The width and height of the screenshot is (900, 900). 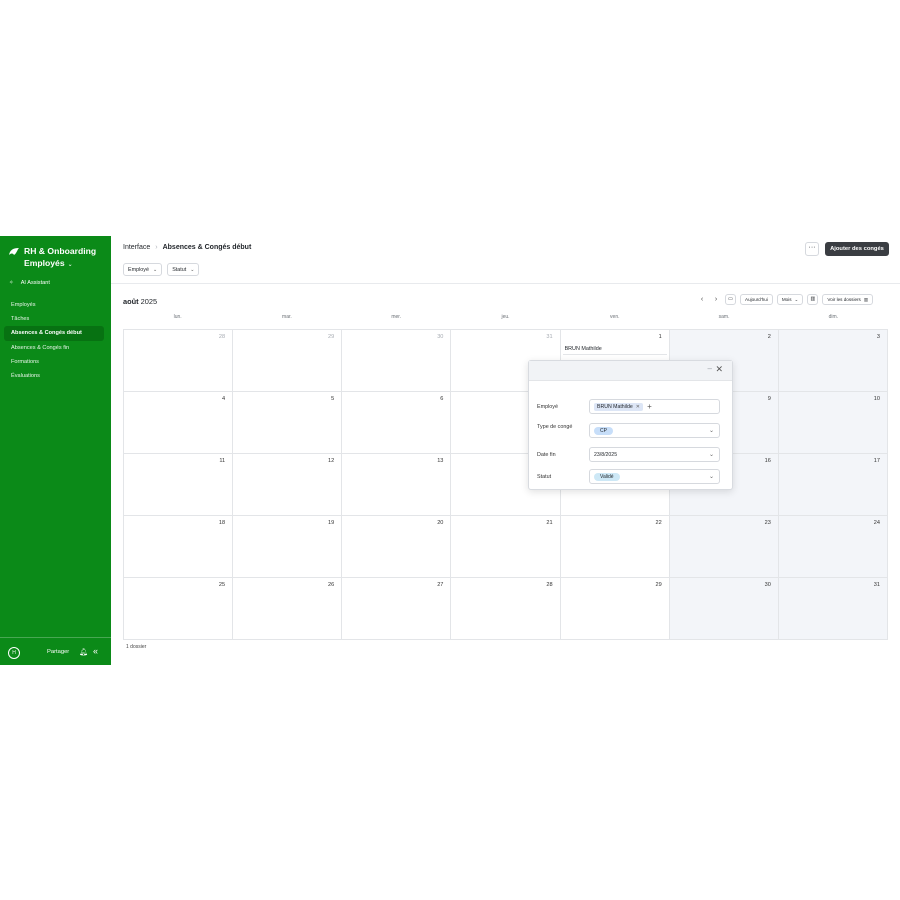 I want to click on popup-header: – ✕, so click(x=630, y=371).